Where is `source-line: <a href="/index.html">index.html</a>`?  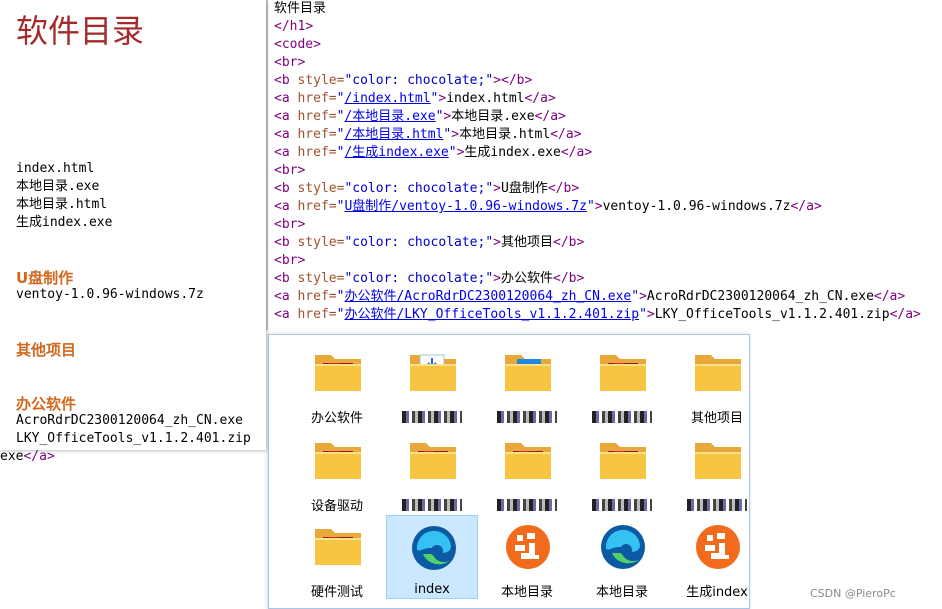
source-line: <a href="/index.html">index.html</a> is located at coordinates (415, 98).